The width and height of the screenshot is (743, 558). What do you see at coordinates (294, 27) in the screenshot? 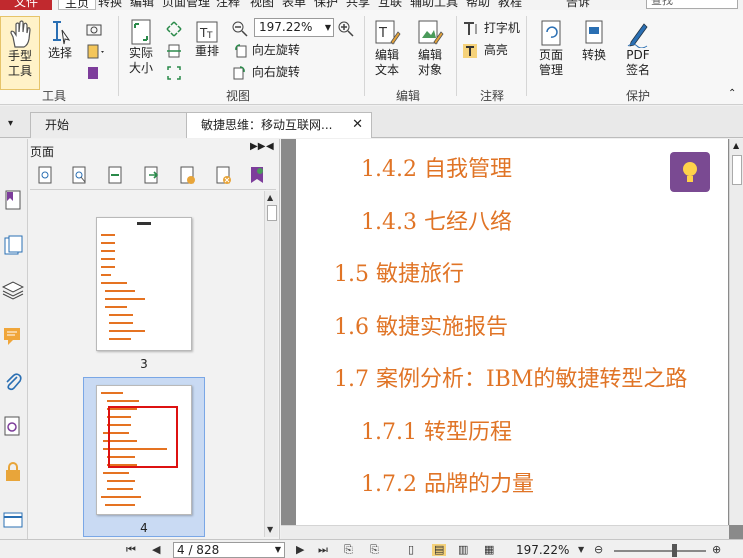
I see `zoom-select: 197.22% ▼` at bounding box center [294, 27].